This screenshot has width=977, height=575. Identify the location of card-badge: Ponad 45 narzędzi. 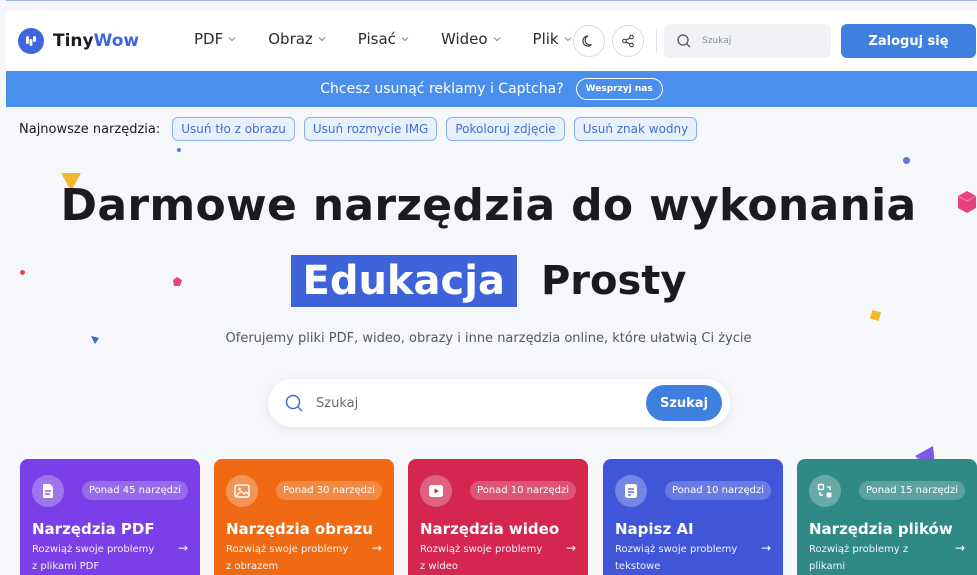
(134, 490).